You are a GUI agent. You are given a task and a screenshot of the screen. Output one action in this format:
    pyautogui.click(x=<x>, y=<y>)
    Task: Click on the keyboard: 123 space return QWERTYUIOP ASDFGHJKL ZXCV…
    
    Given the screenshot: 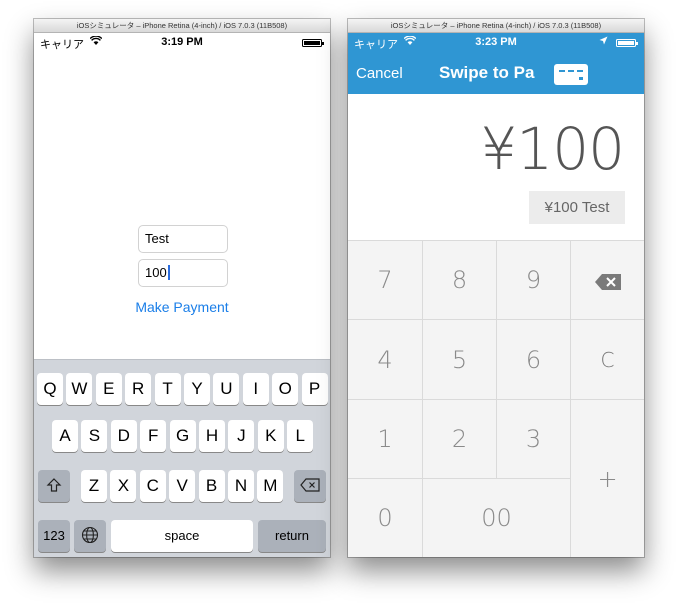 What is the action you would take?
    pyautogui.click(x=182, y=458)
    